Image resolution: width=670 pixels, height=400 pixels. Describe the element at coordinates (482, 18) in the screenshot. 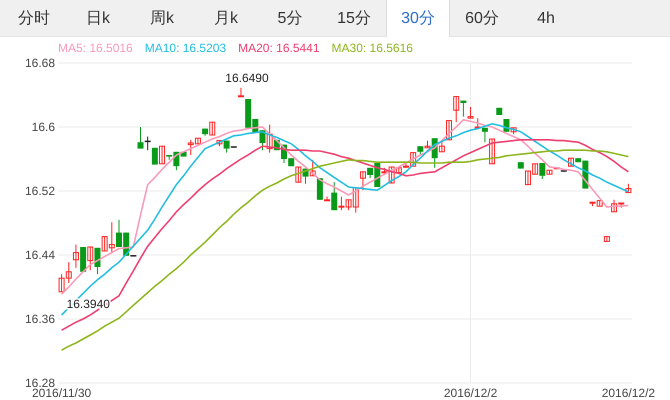

I see `period-tab: 60分` at that location.